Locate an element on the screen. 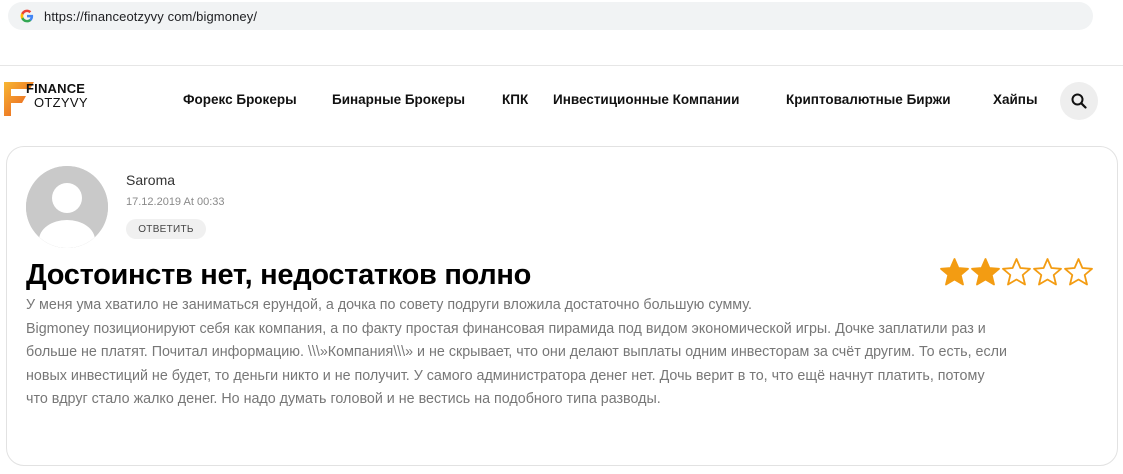 Image resolution: width=1123 pixels, height=474 pixels. search-button is located at coordinates (1079, 101).